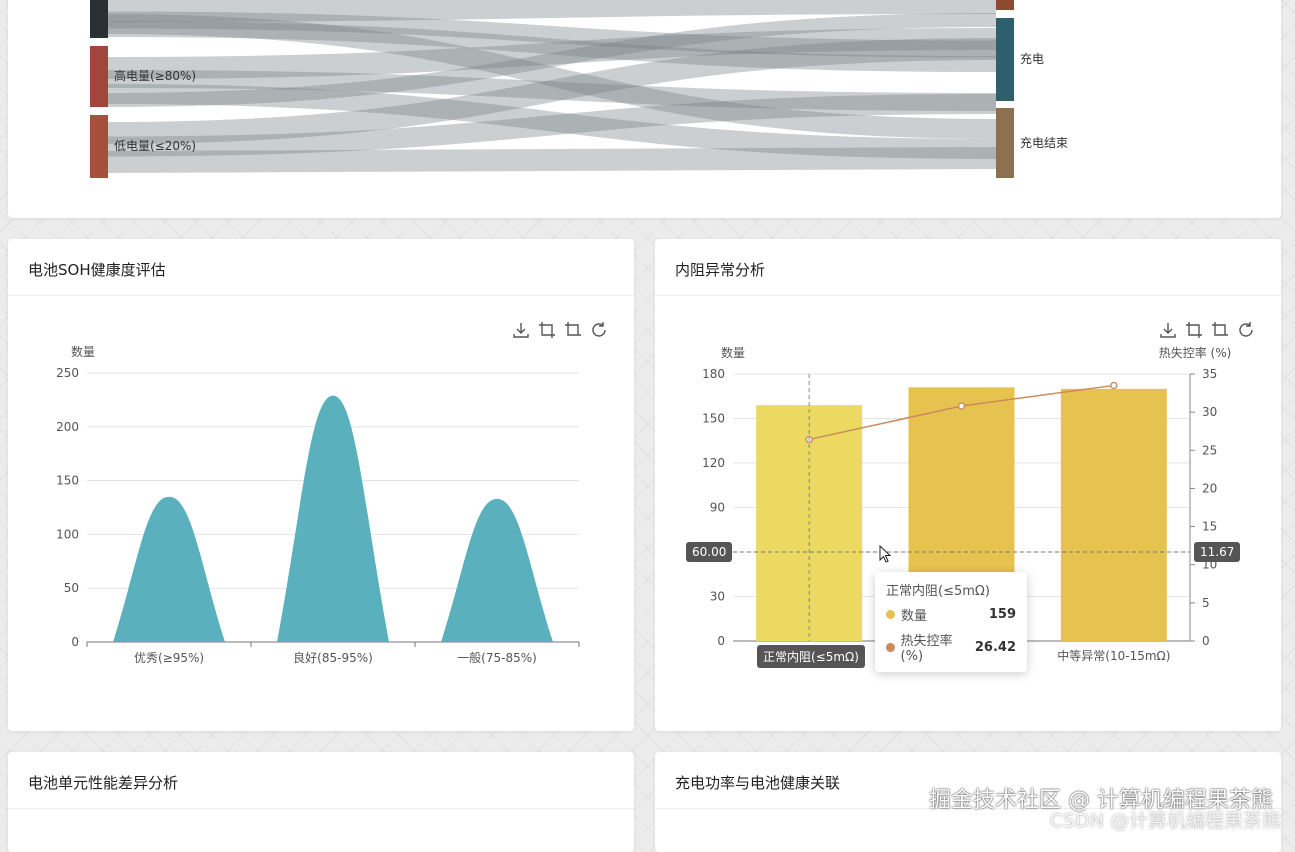 The height and width of the screenshot is (852, 1295). I want to click on tooltip-title: 正常内阻(≤5mΩ), so click(938, 591).